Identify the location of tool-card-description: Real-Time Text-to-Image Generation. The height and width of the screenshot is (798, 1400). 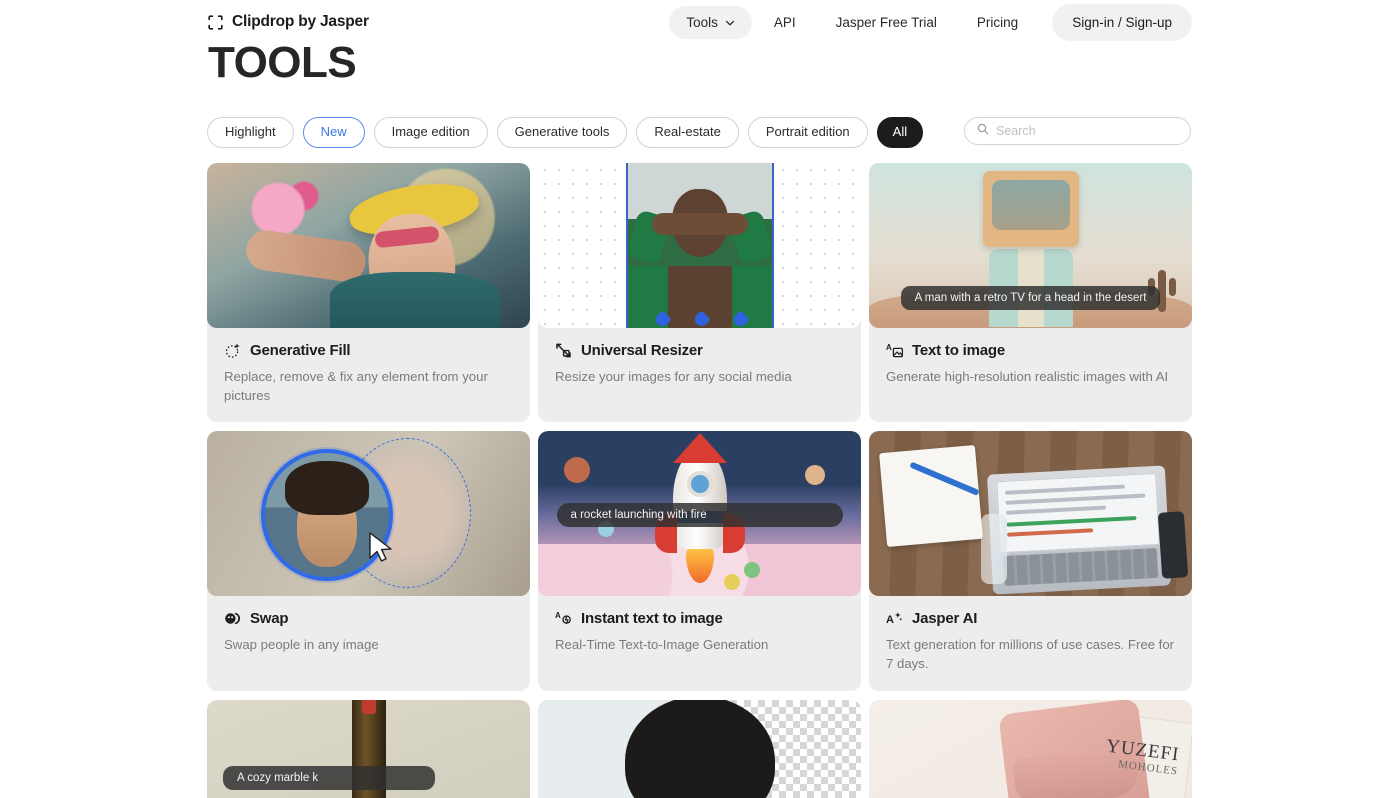
(662, 645).